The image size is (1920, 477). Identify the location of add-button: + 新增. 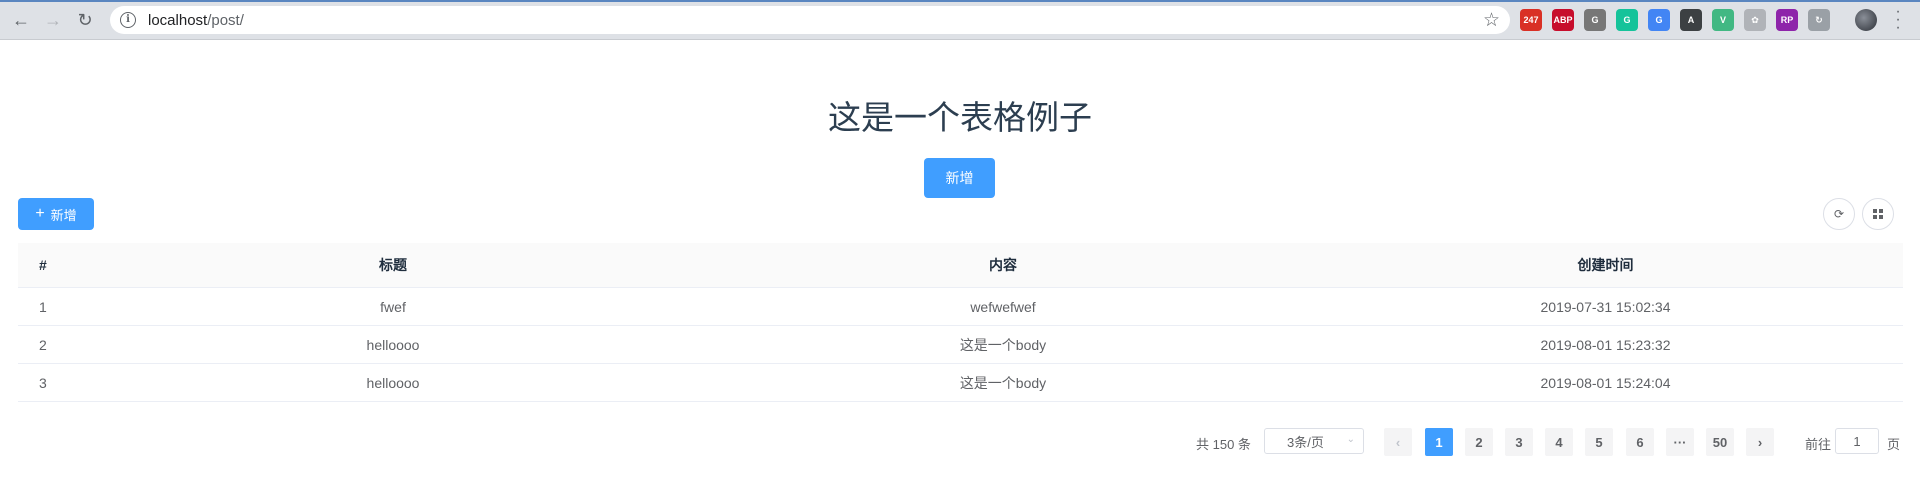
(56, 214).